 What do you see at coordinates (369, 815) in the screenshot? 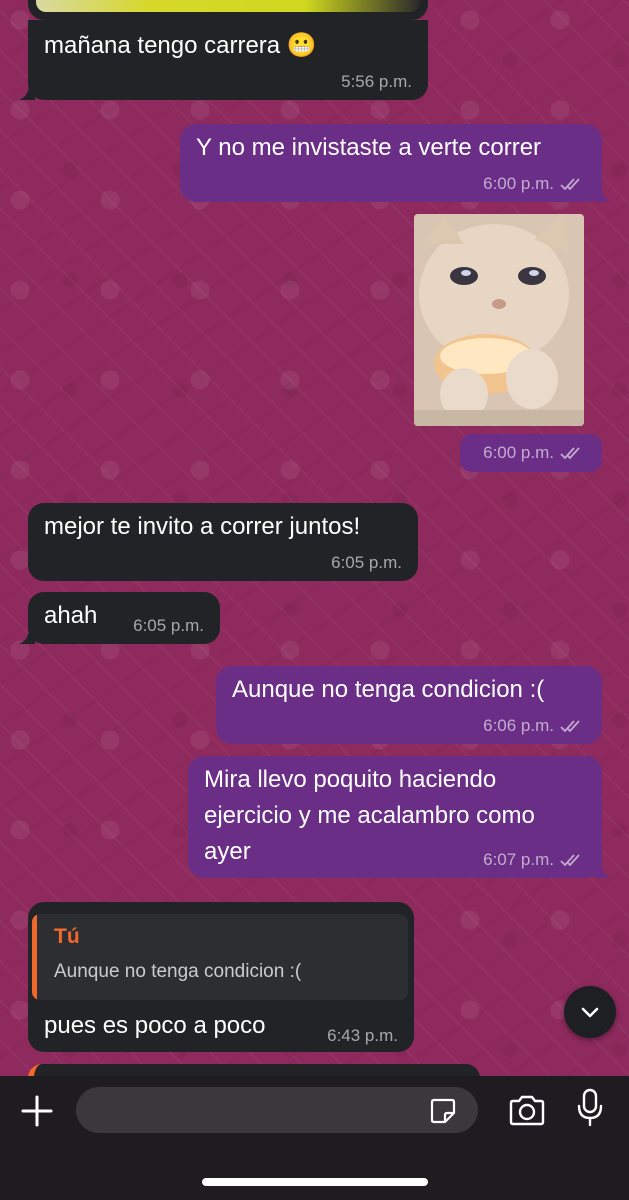
I see `message-line: ejercicio y me acalambro como` at bounding box center [369, 815].